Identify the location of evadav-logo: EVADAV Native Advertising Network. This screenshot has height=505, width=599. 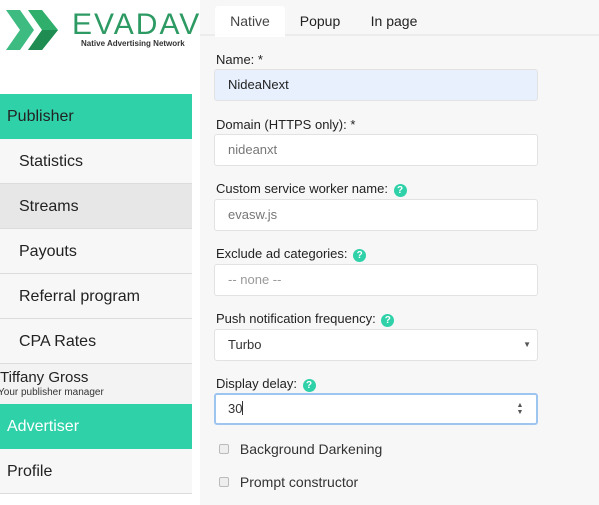
(102, 30).